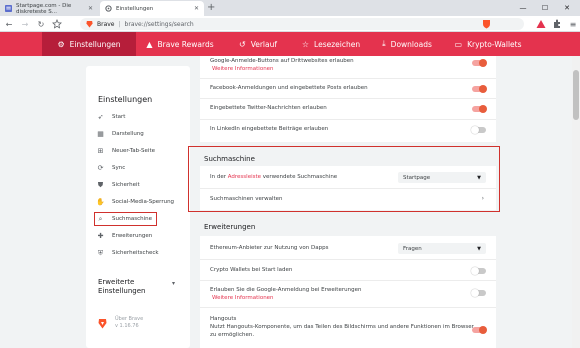 This screenshot has height=348, width=580. I want to click on maximize-icon: ☐, so click(545, 8).